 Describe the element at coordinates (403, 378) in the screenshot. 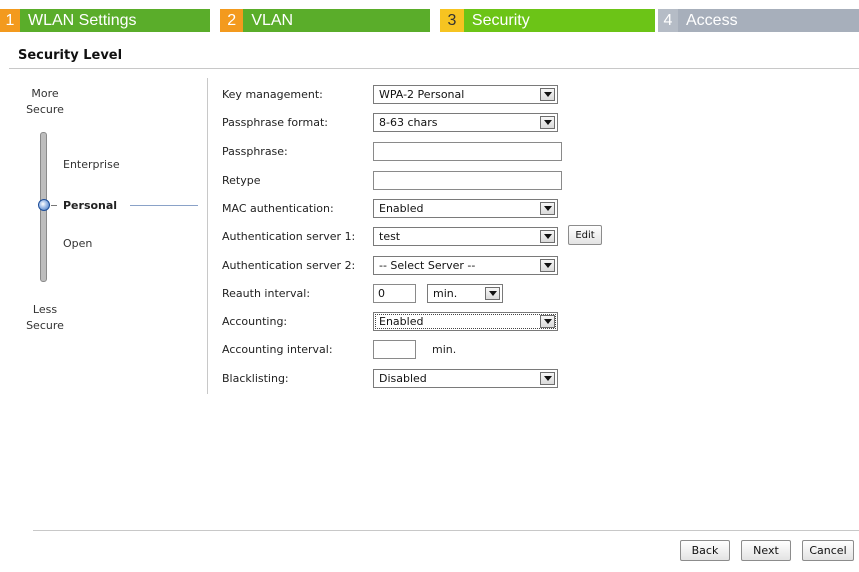

I see `blacklisting-value: Disabled` at that location.